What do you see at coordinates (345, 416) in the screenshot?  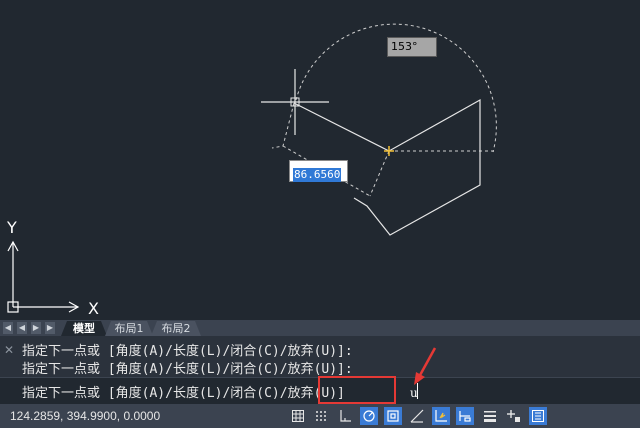 I see `ortho-icon` at bounding box center [345, 416].